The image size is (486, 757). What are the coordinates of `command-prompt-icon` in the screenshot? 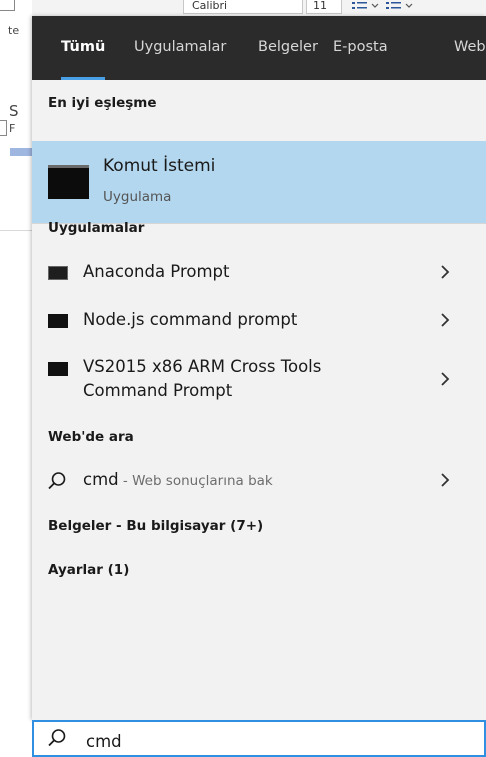 It's located at (68, 182).